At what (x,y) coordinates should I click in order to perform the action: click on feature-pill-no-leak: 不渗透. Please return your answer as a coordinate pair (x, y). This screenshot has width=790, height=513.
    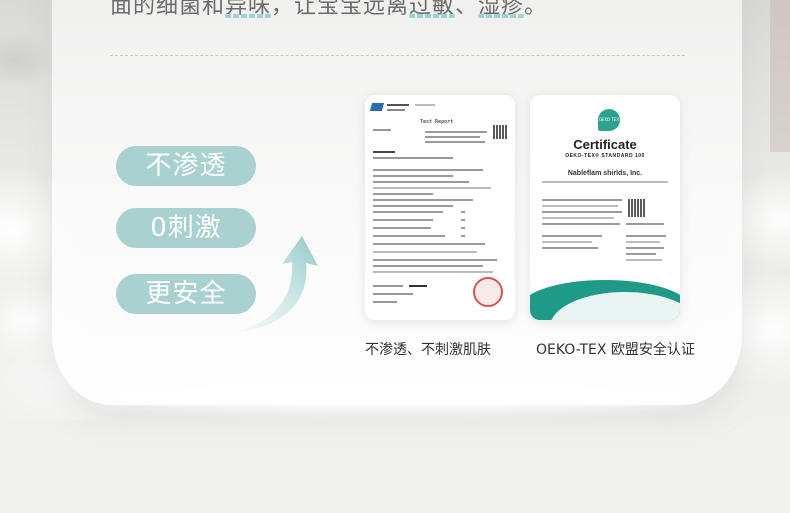
    Looking at the image, I should click on (186, 166).